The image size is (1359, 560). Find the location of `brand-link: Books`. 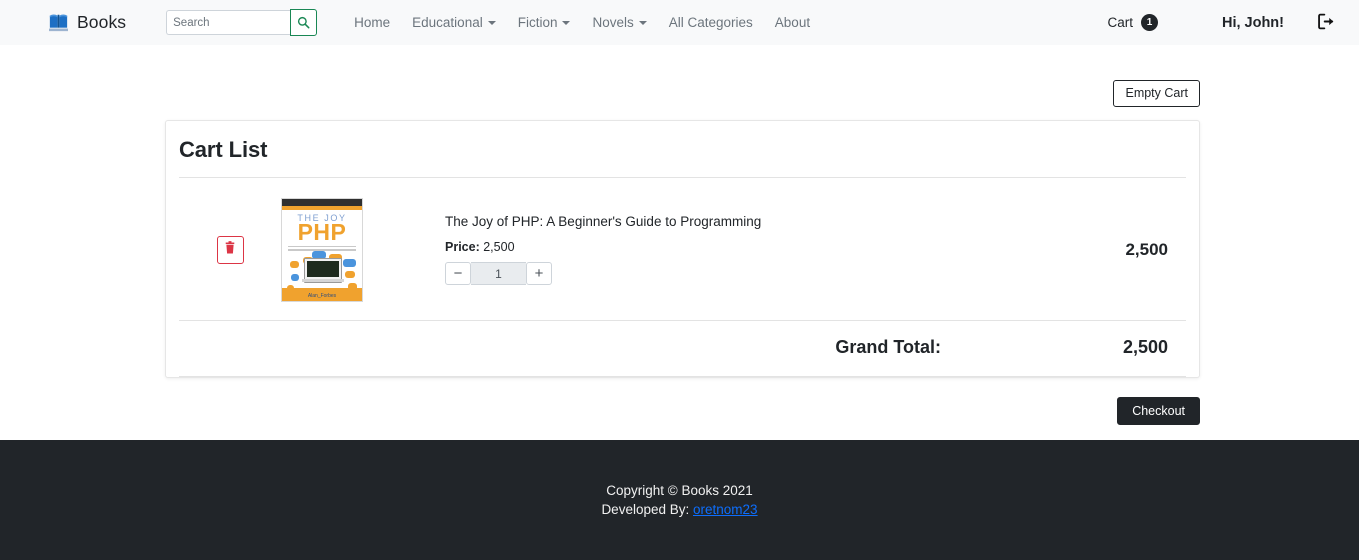

brand-link: Books is located at coordinates (87, 22).